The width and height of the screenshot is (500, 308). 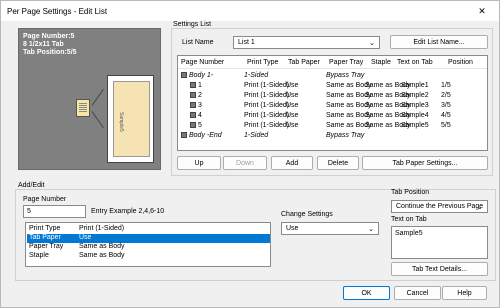 I want to click on text-on-tab-input: Sample5, so click(x=439, y=242).